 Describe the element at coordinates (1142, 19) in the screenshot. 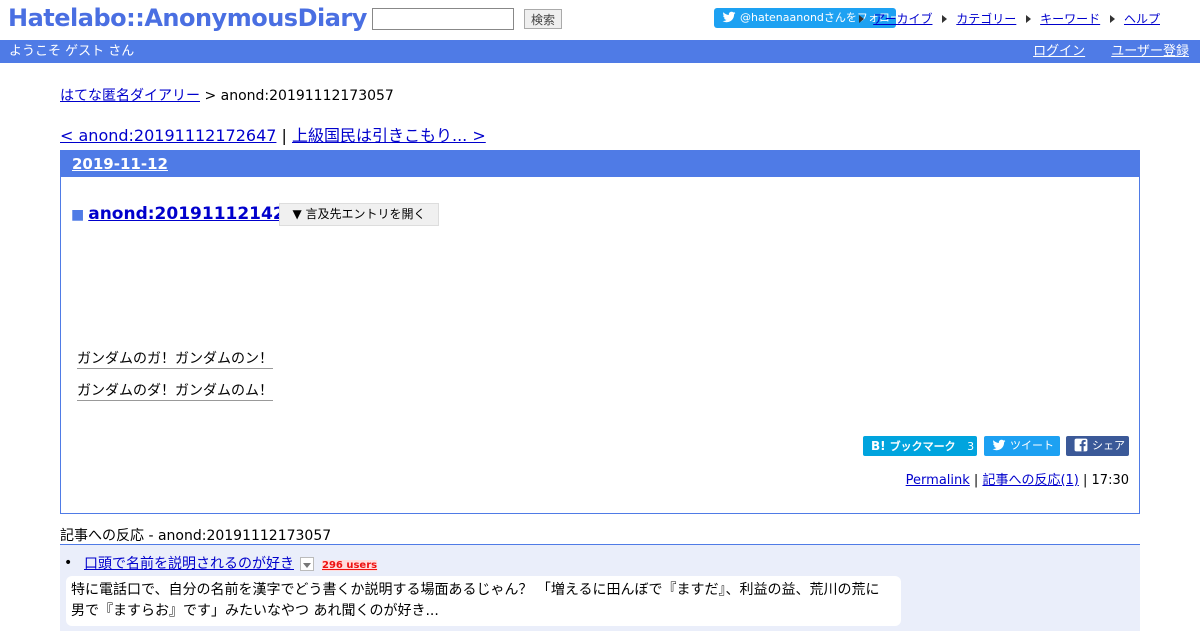

I see `nav-help: ヘルプ` at that location.